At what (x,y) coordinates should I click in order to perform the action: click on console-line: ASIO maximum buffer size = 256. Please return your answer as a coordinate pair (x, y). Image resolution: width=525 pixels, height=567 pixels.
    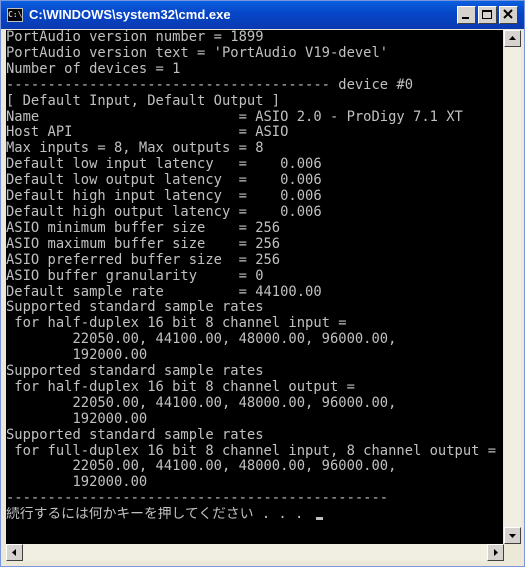
    Looking at the image, I should click on (143, 244).